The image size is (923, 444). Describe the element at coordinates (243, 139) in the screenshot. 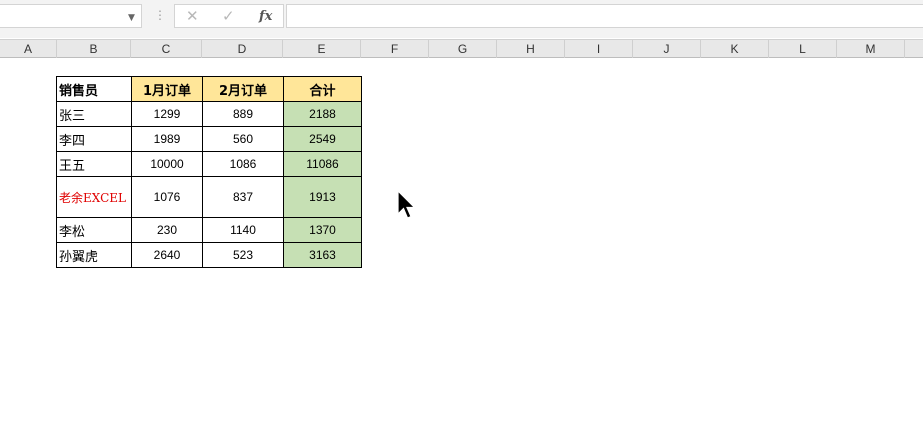

I see `cell-feb: 560` at that location.